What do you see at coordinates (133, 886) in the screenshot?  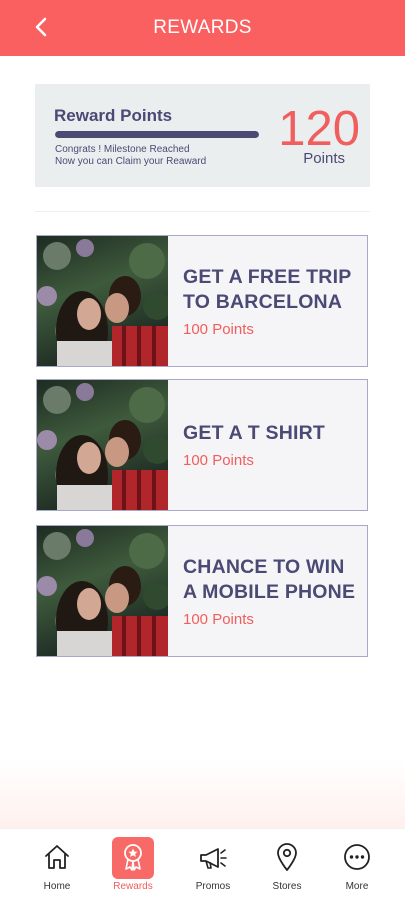 I see `nav-label-rewards: Rewards` at bounding box center [133, 886].